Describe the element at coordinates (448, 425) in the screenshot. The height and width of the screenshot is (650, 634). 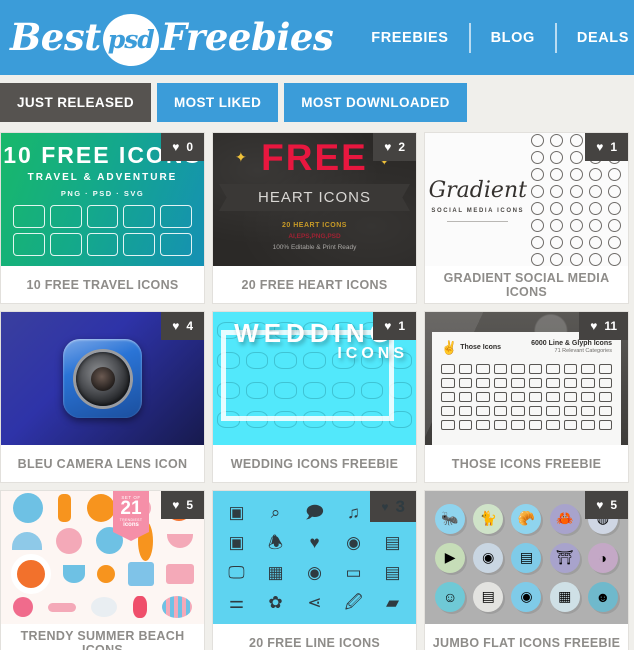
I see `screen-icon` at that location.